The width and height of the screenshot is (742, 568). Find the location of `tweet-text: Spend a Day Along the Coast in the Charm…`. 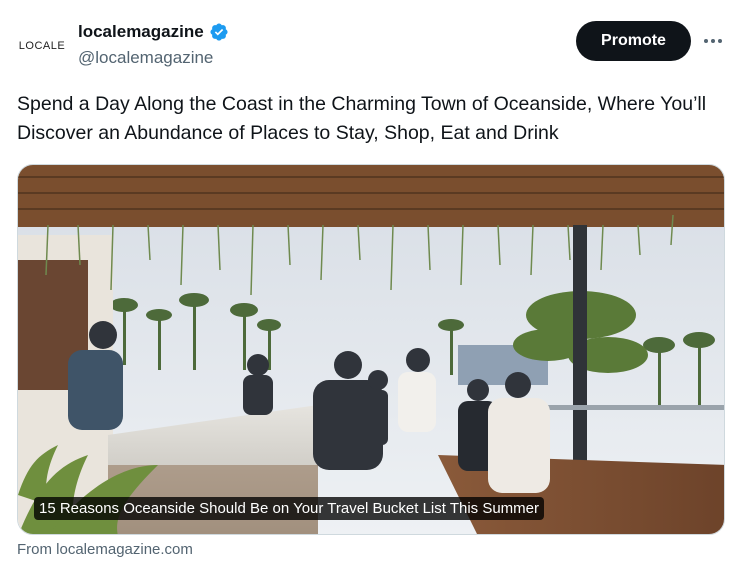

tweet-text: Spend a Day Along the Coast in the Charm… is located at coordinates (362, 118).